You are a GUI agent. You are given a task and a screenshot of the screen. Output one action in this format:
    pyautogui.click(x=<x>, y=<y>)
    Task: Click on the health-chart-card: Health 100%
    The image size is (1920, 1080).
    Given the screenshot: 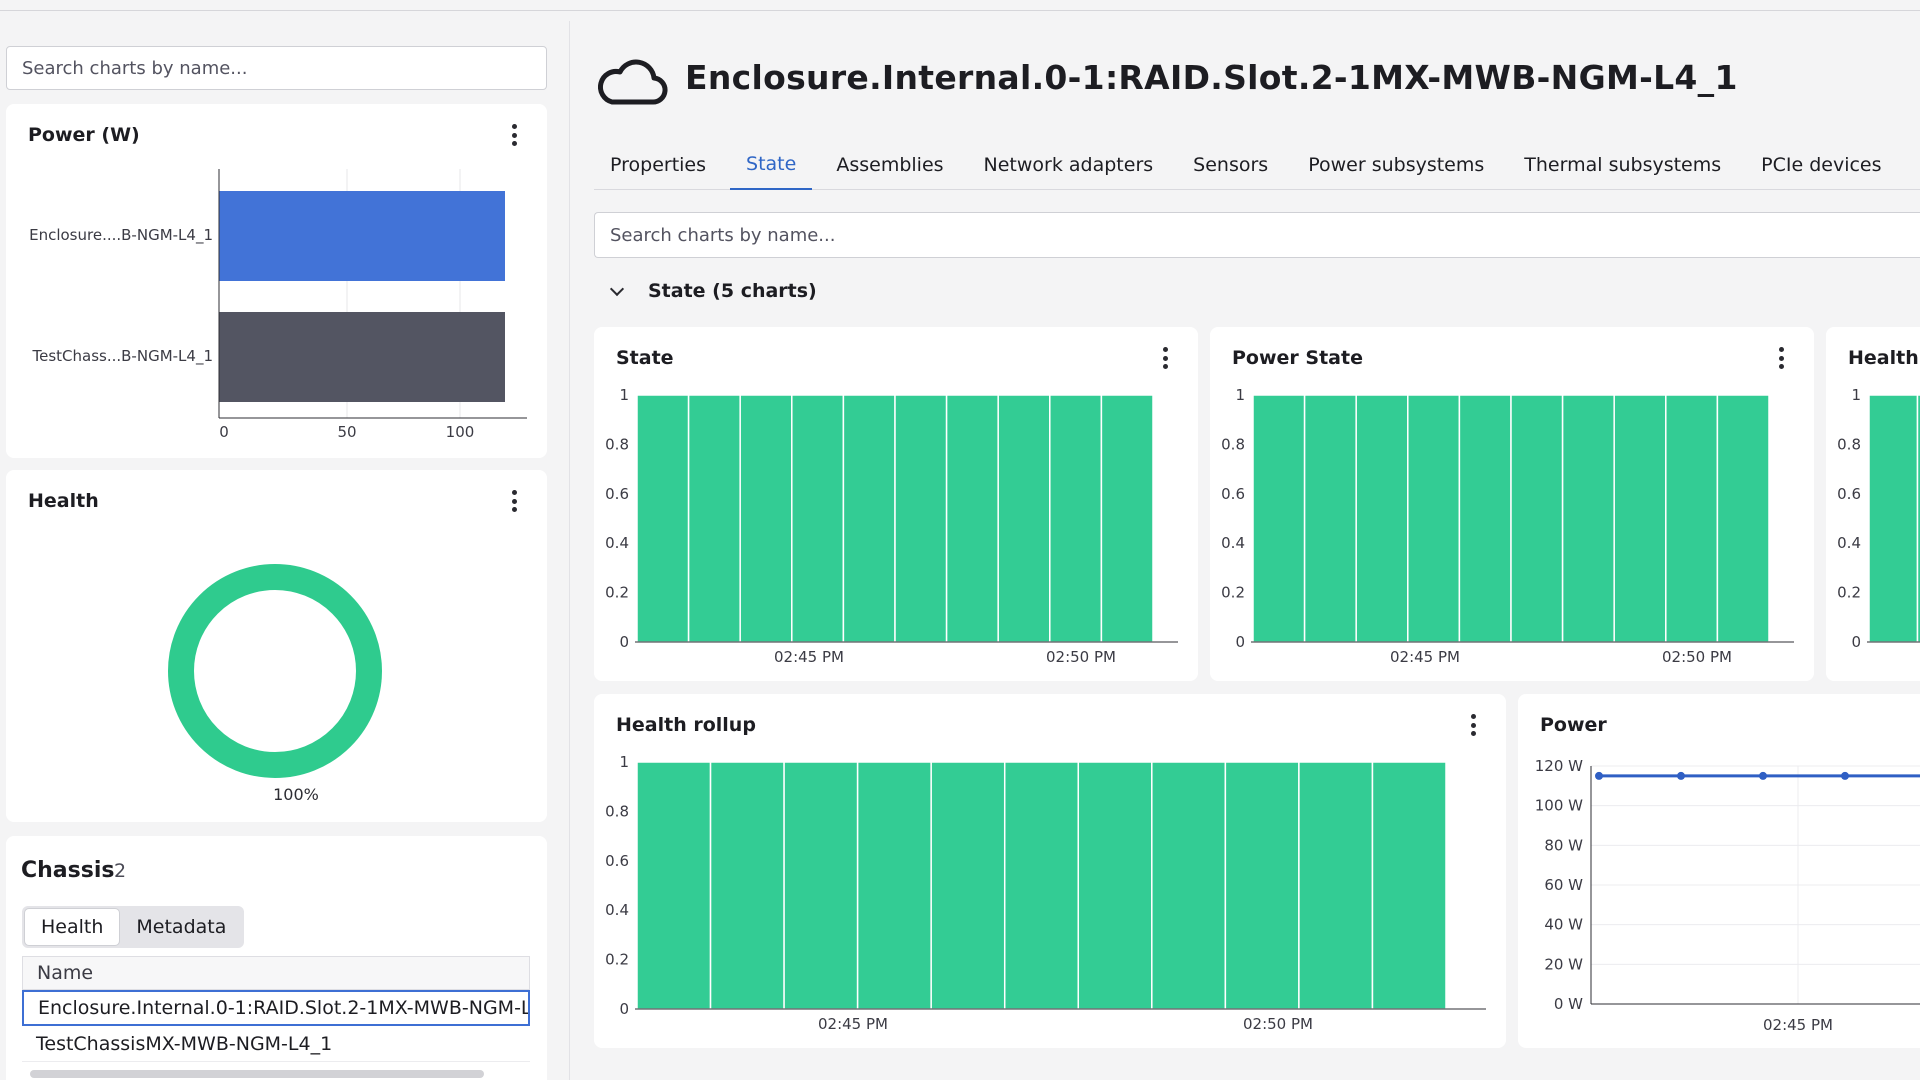 What is the action you would take?
    pyautogui.click(x=276, y=646)
    